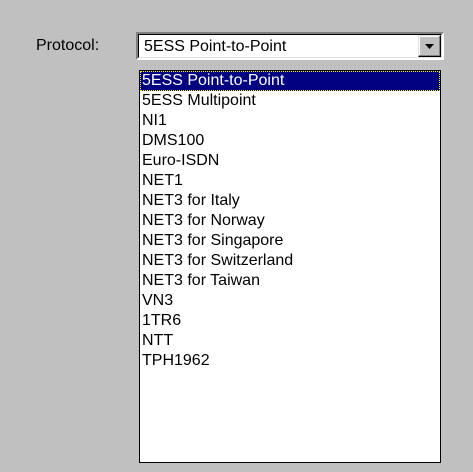 This screenshot has height=472, width=473. Describe the element at coordinates (290, 101) in the screenshot. I see `protocol-option-5ess-multipoint: 5ESS Multipoint` at that location.